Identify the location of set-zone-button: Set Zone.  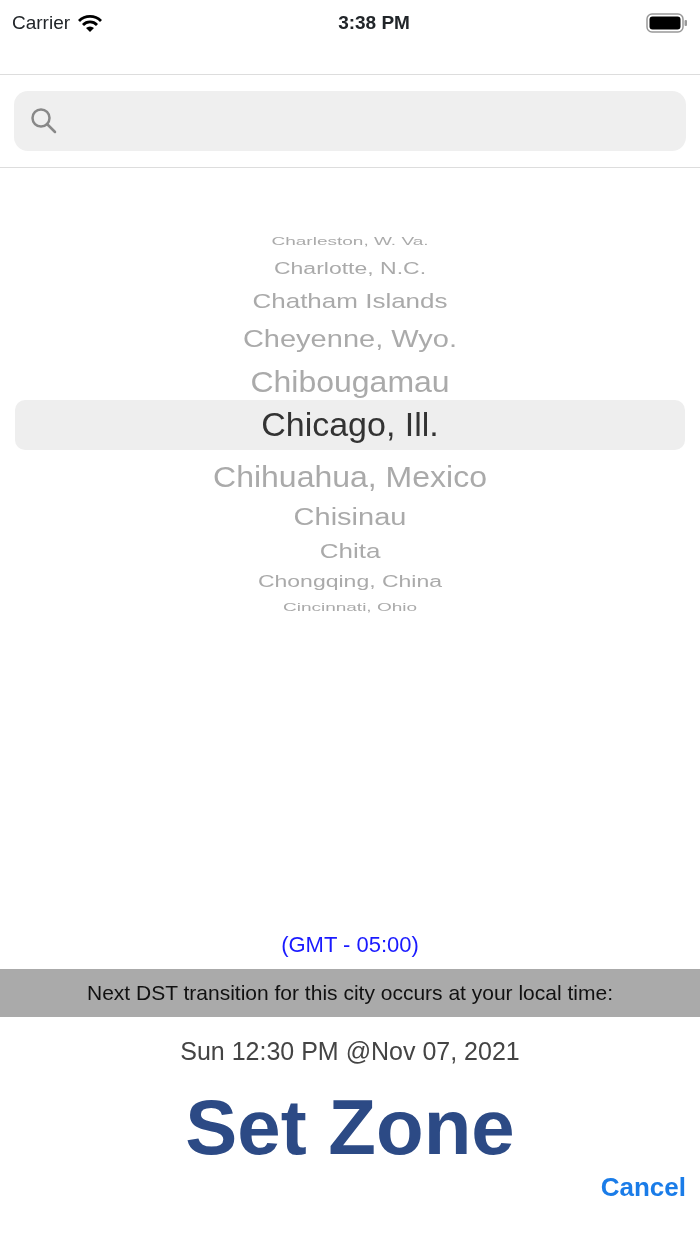
(350, 1126).